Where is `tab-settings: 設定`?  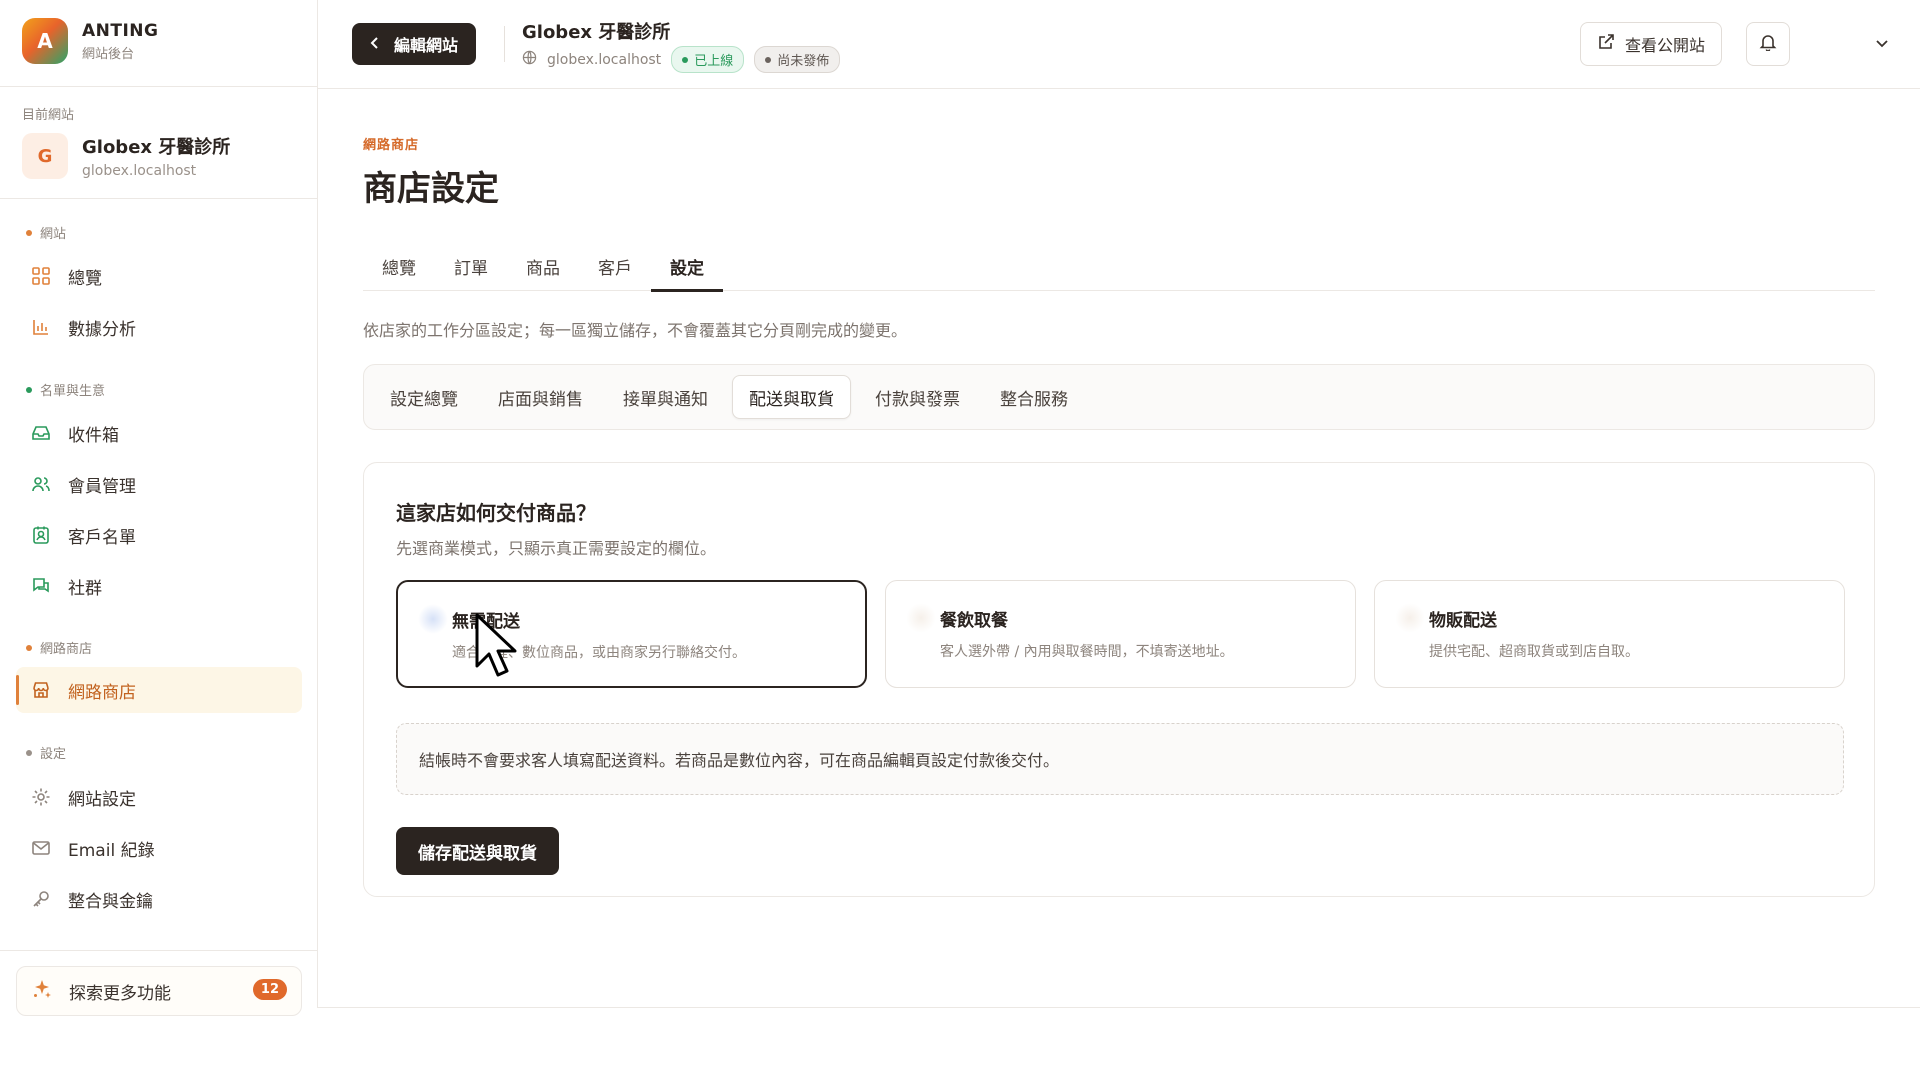 tab-settings: 設定 is located at coordinates (687, 266).